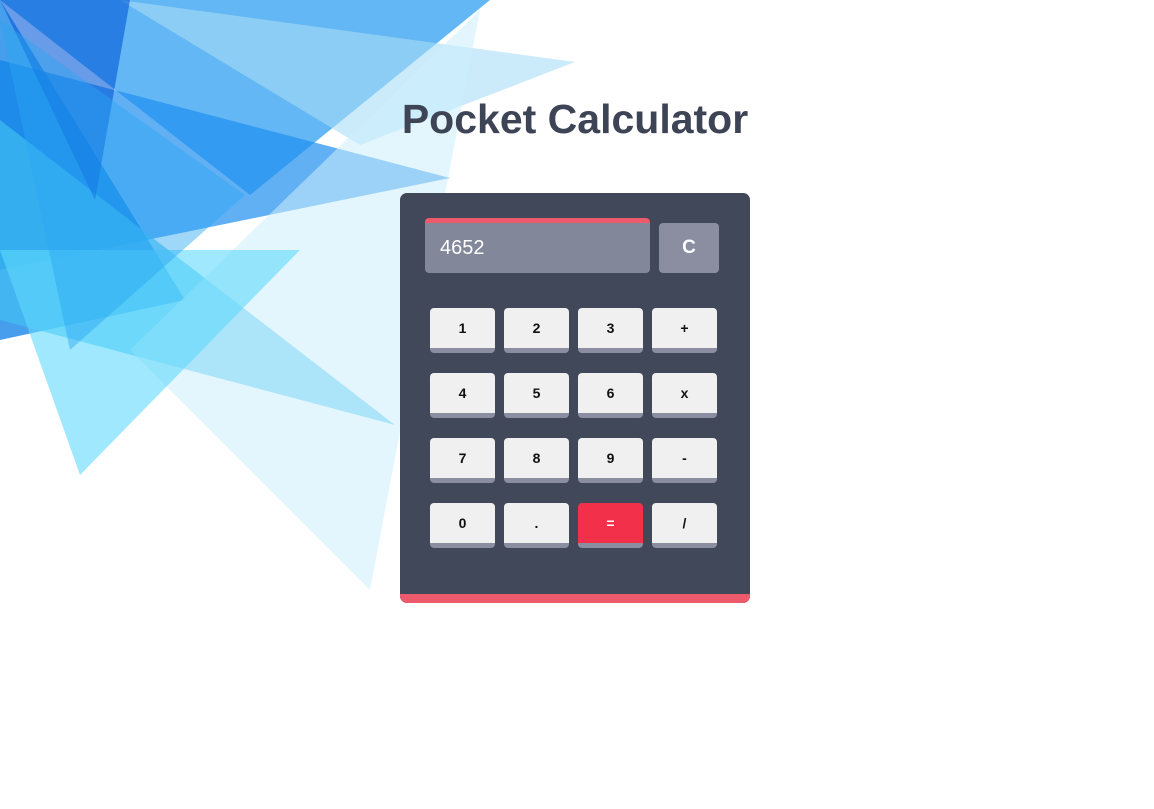 The image size is (1154, 809). What do you see at coordinates (537, 245) in the screenshot?
I see `display-field` at bounding box center [537, 245].